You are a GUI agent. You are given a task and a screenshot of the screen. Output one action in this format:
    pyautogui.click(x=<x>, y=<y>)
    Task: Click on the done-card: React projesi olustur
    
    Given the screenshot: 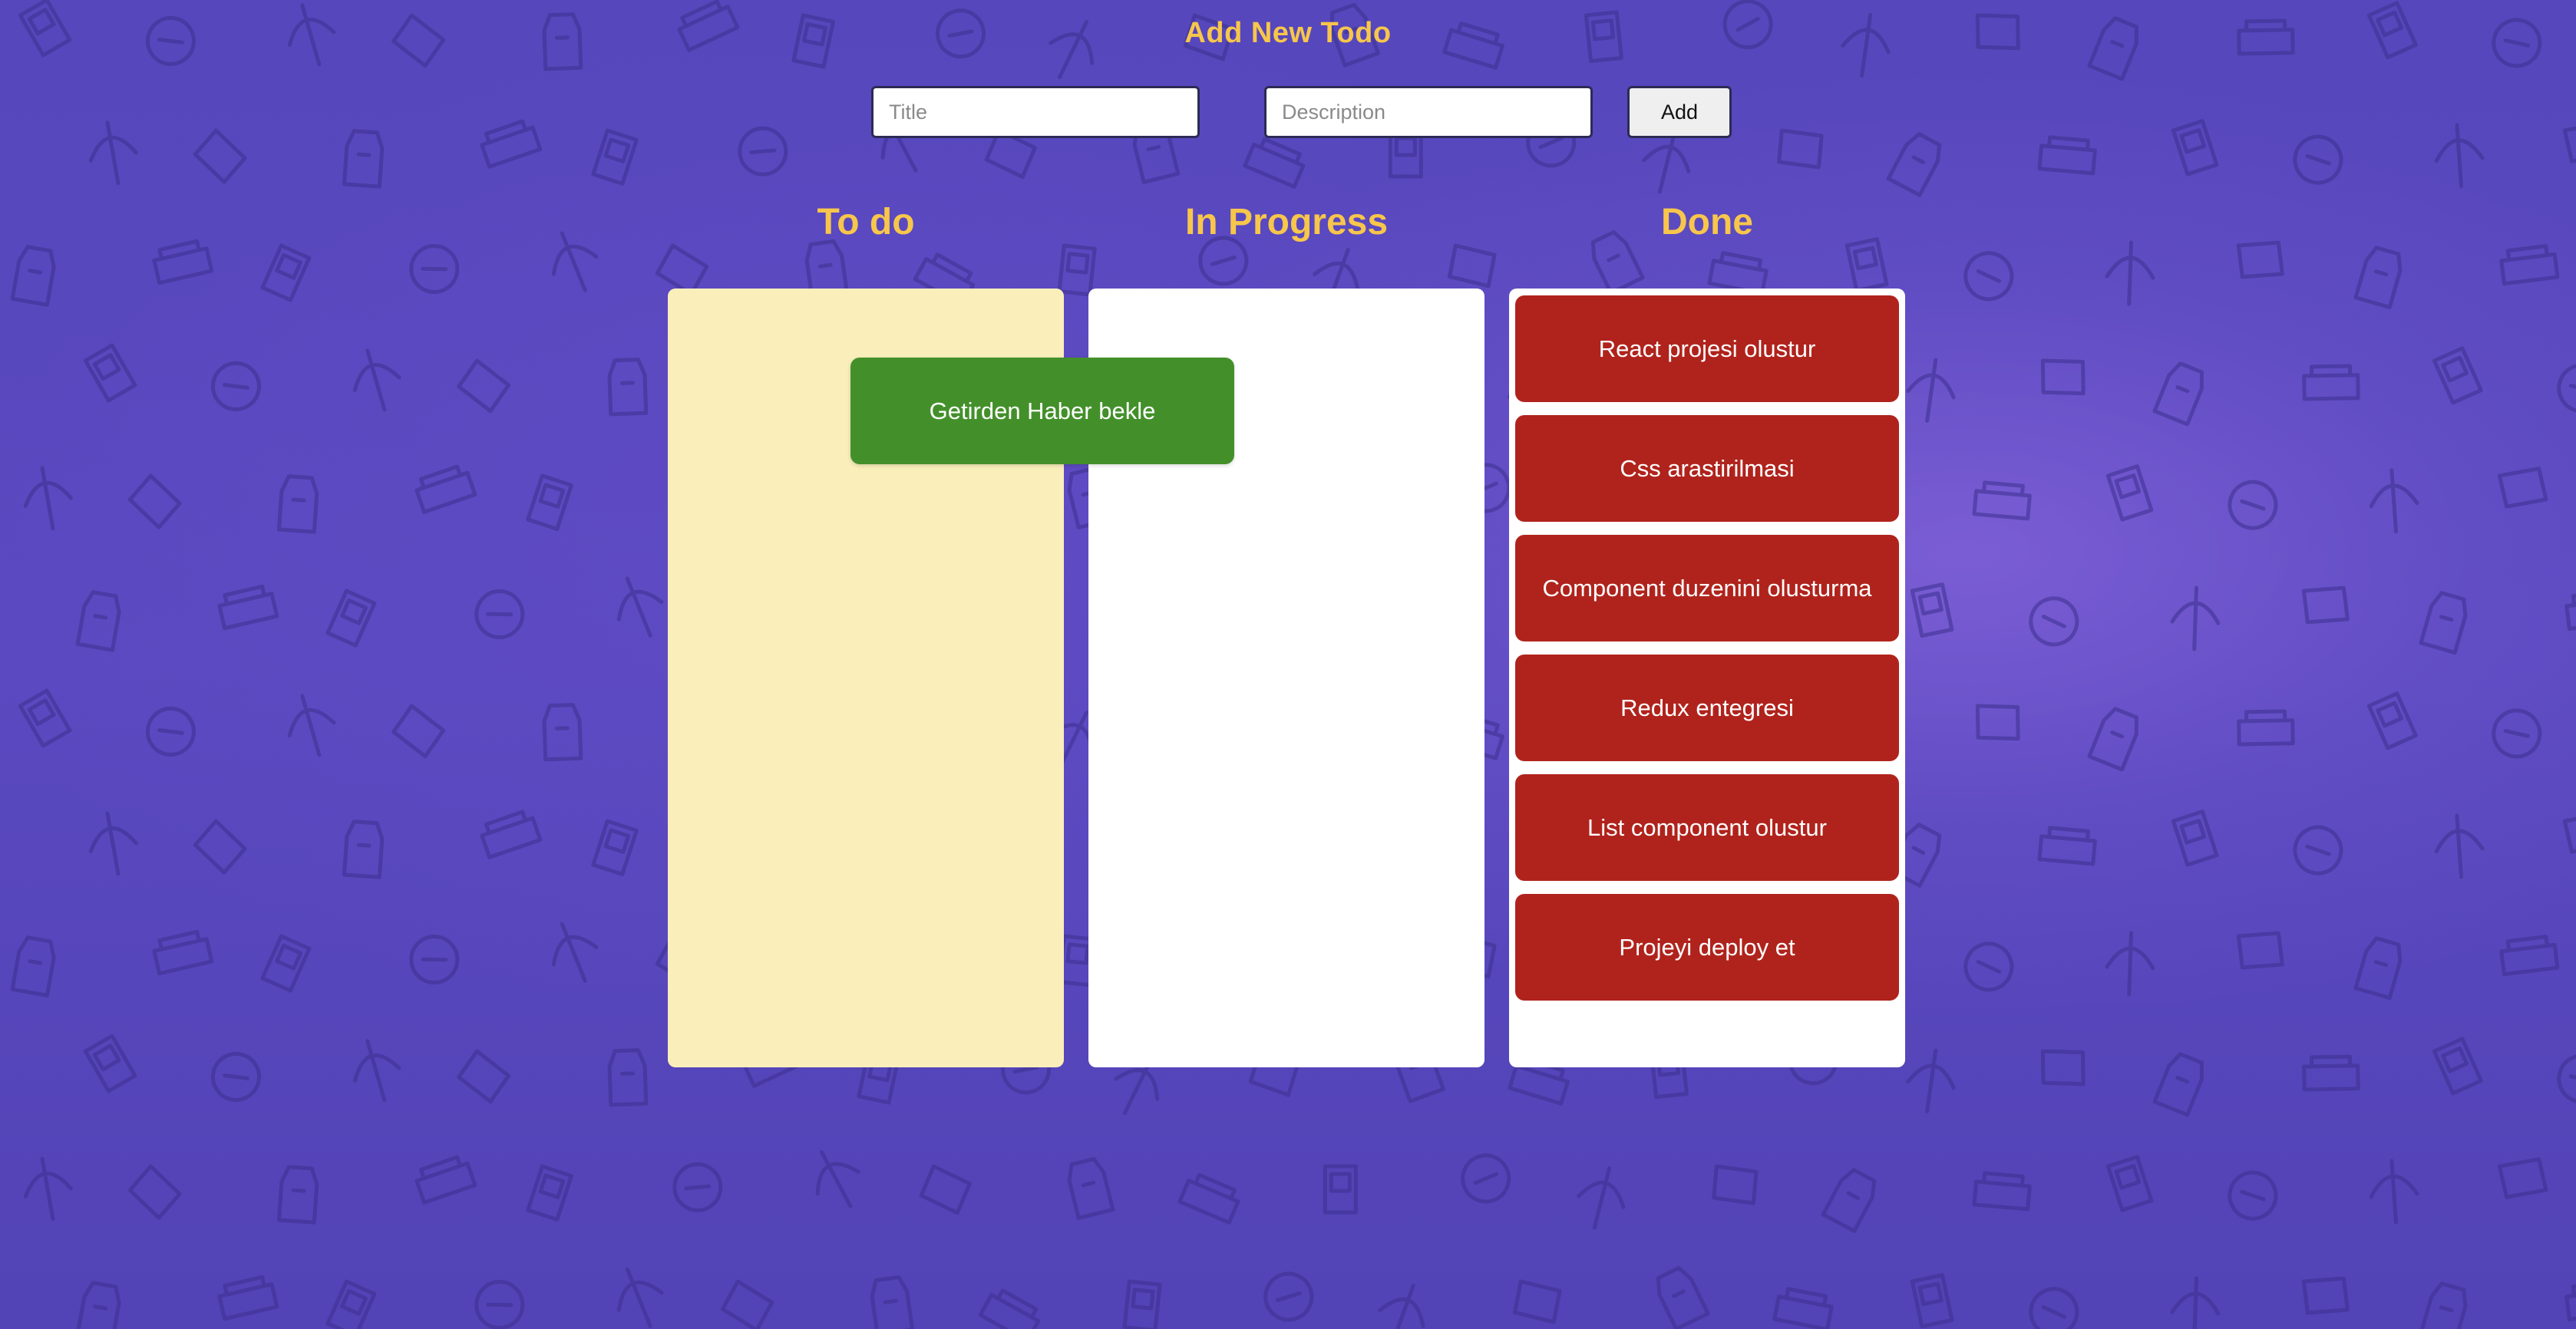 What is the action you would take?
    pyautogui.click(x=1707, y=348)
    